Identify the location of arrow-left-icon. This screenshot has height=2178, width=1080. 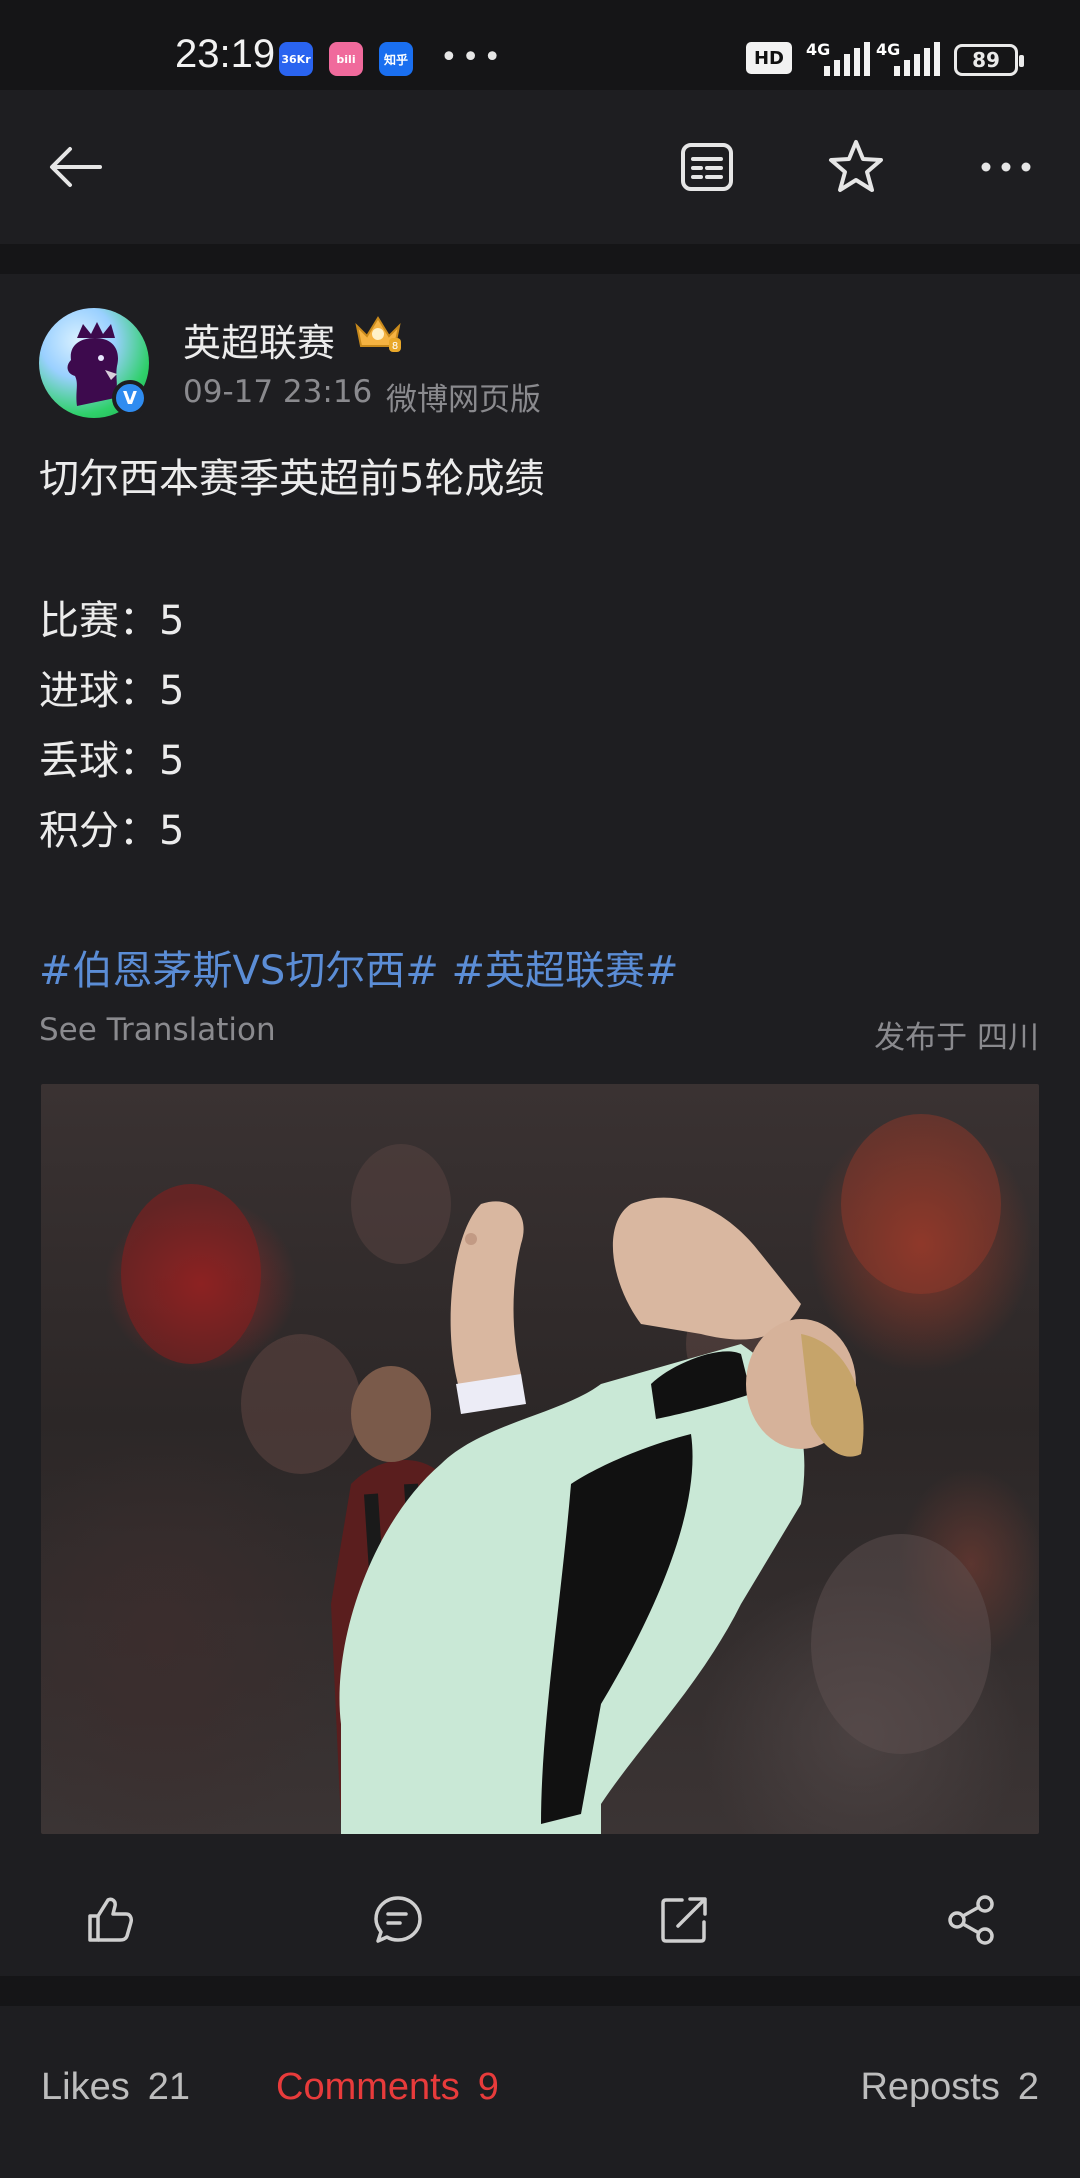
(76, 167).